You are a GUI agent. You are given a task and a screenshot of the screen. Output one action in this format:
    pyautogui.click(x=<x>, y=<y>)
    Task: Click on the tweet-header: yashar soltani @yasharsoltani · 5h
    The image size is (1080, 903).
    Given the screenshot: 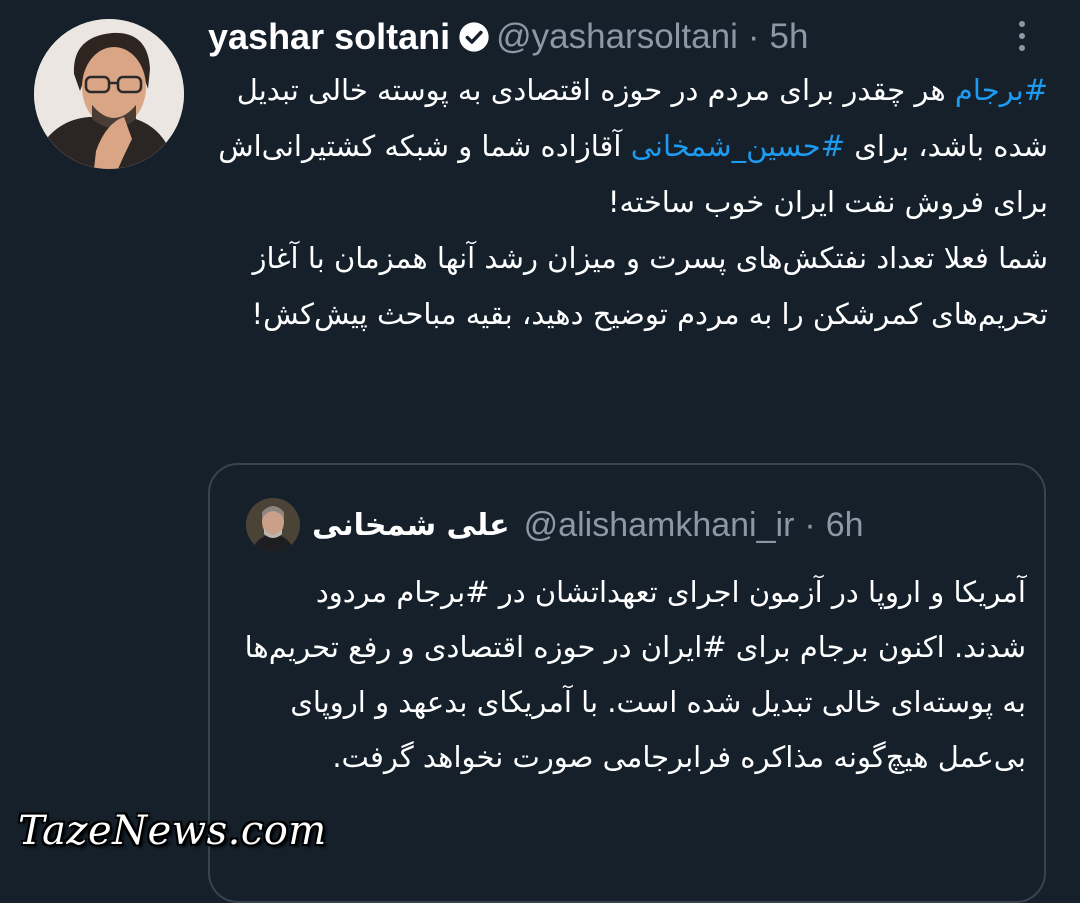 What is the action you would take?
    pyautogui.click(x=508, y=37)
    